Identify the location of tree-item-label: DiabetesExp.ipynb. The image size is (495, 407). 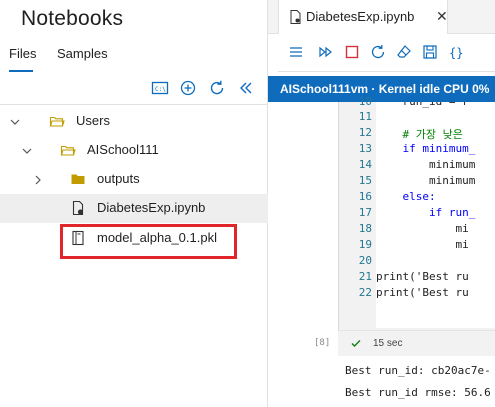
(151, 207).